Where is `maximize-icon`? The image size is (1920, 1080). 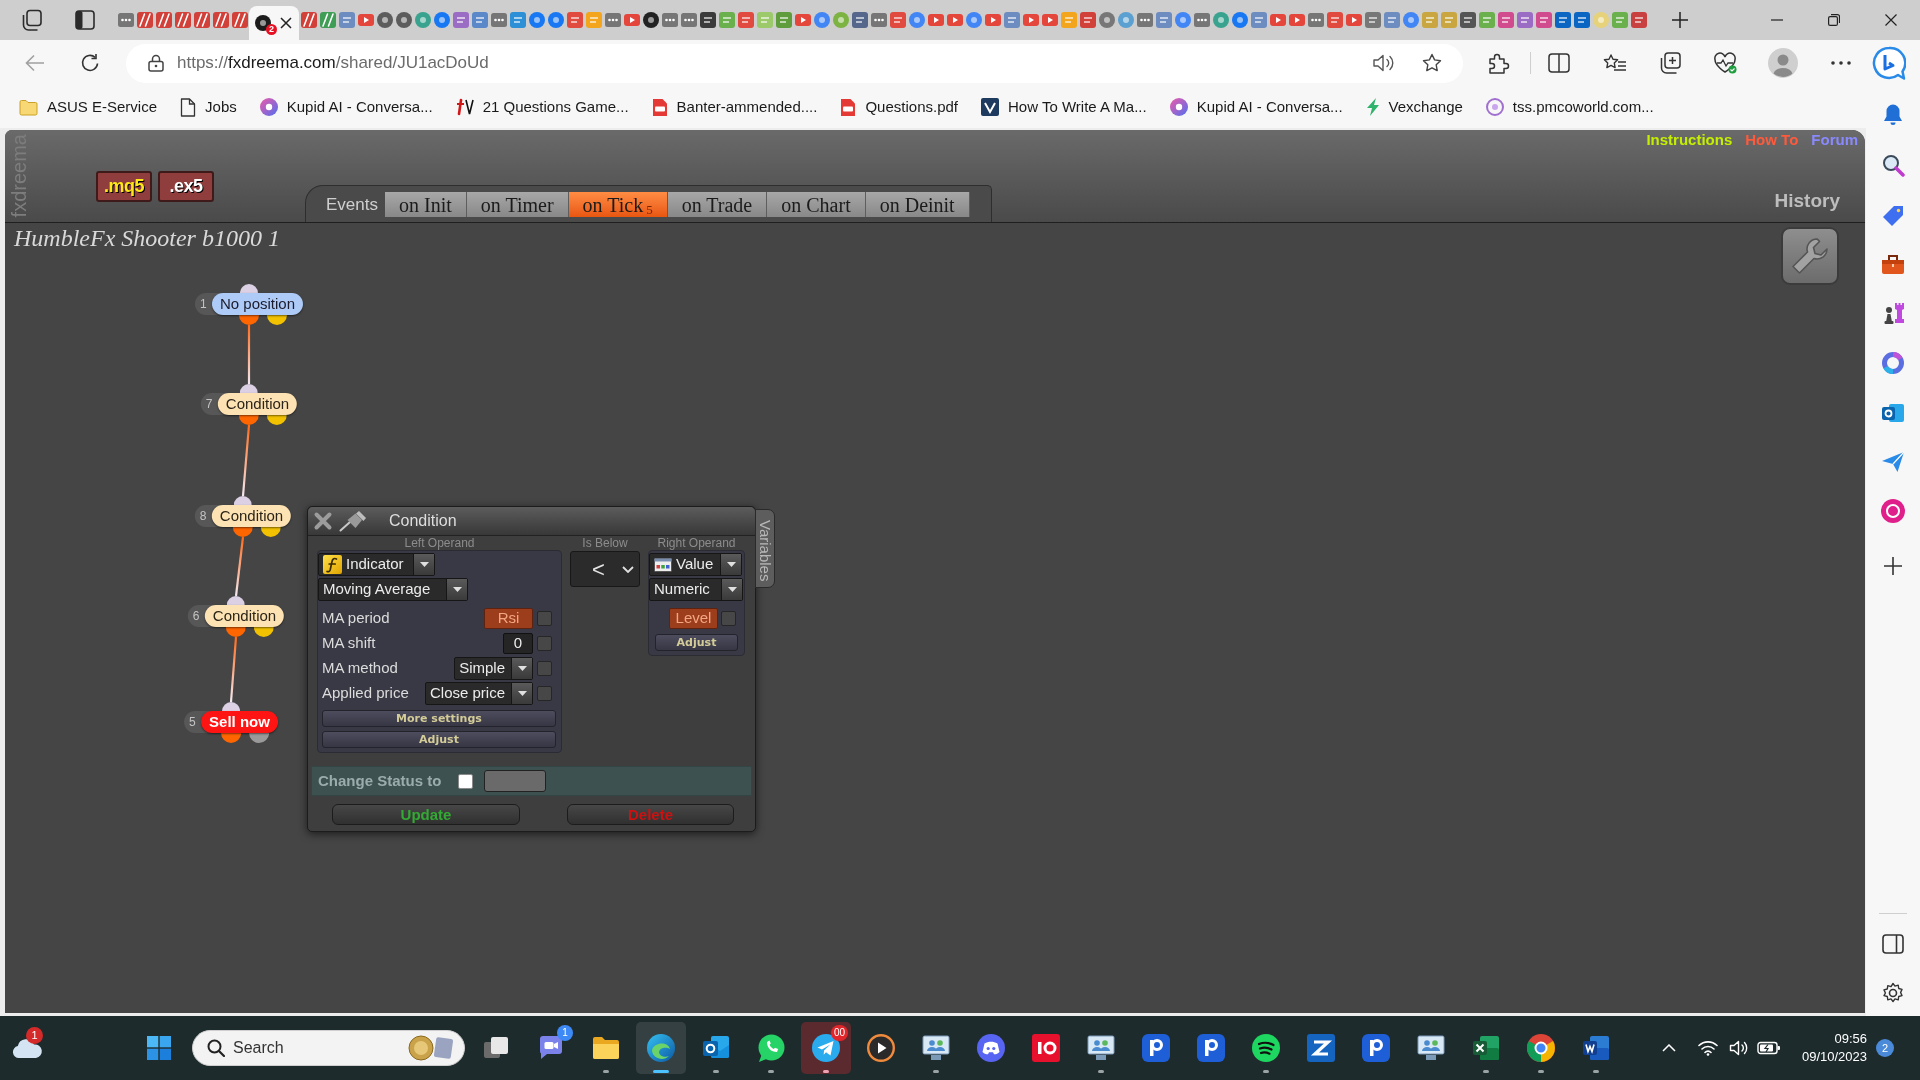
maximize-icon is located at coordinates (1834, 20).